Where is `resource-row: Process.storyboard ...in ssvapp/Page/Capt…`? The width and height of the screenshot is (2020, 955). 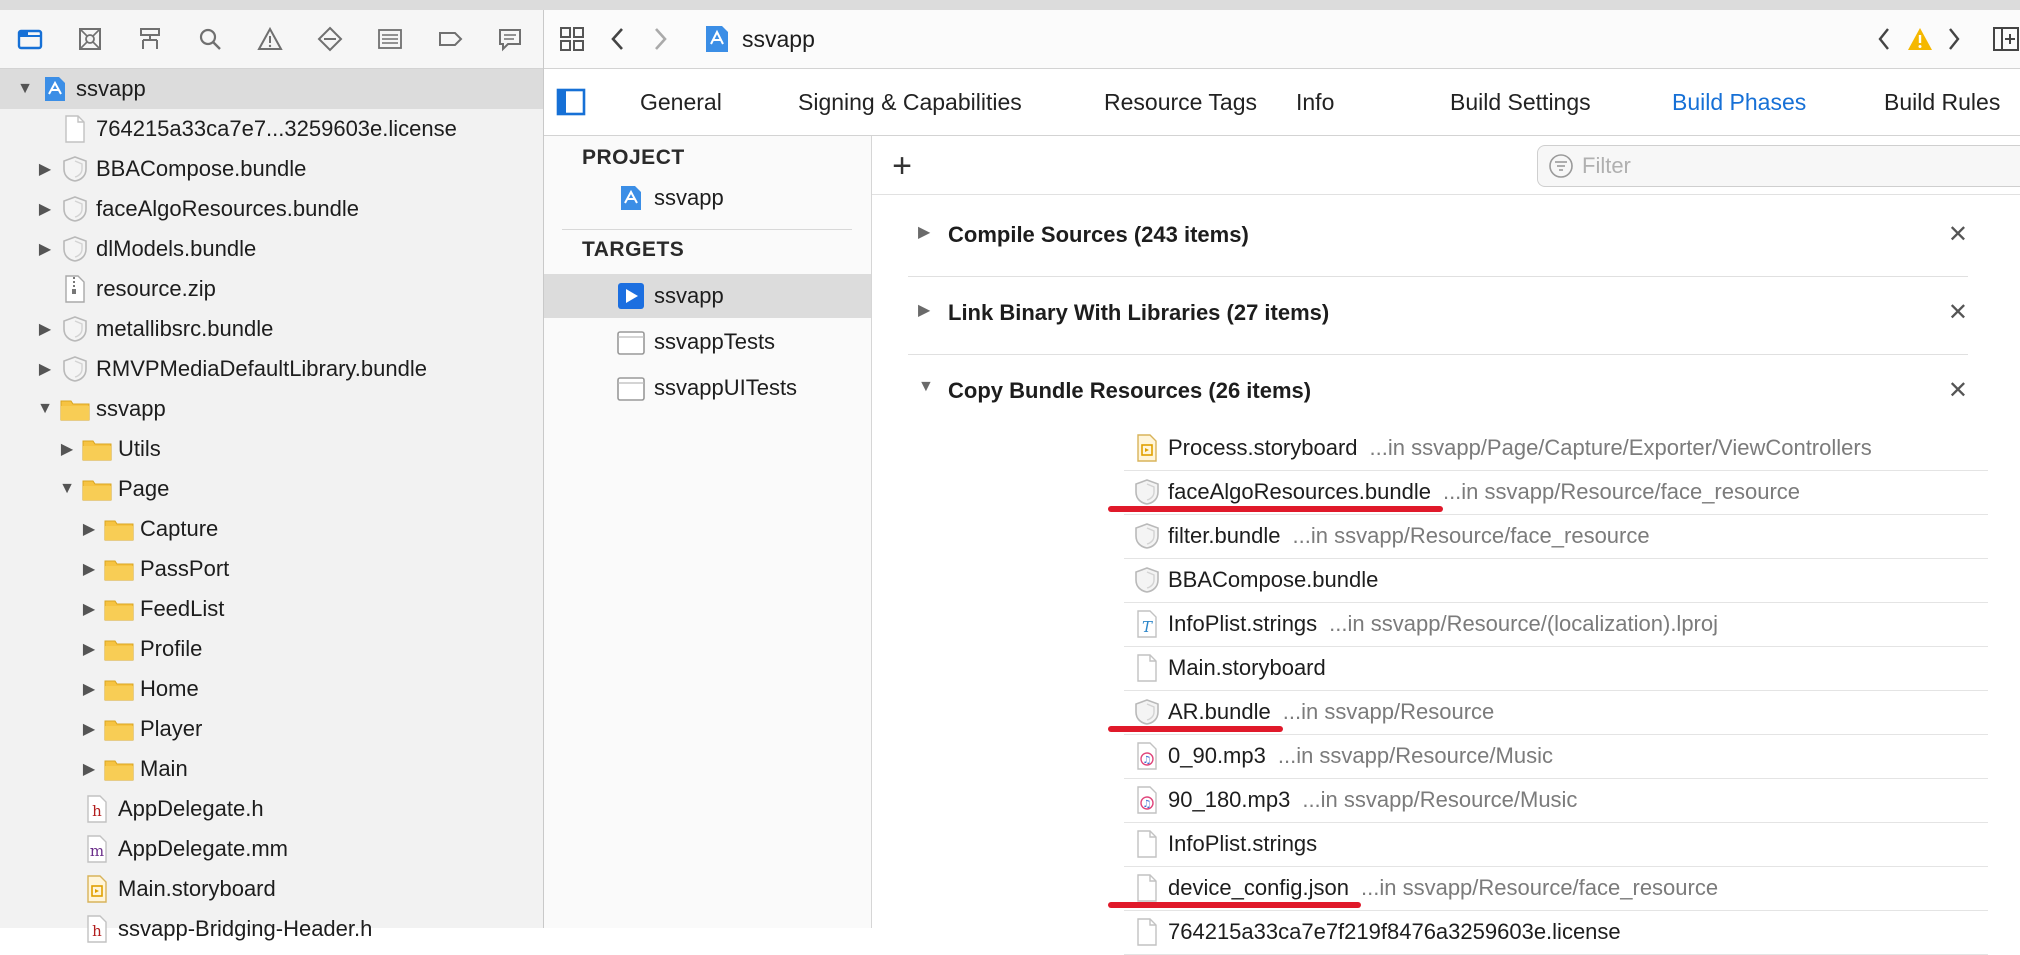
resource-row: Process.storyboard ...in ssvapp/Page/Capt… is located at coordinates (1556, 448).